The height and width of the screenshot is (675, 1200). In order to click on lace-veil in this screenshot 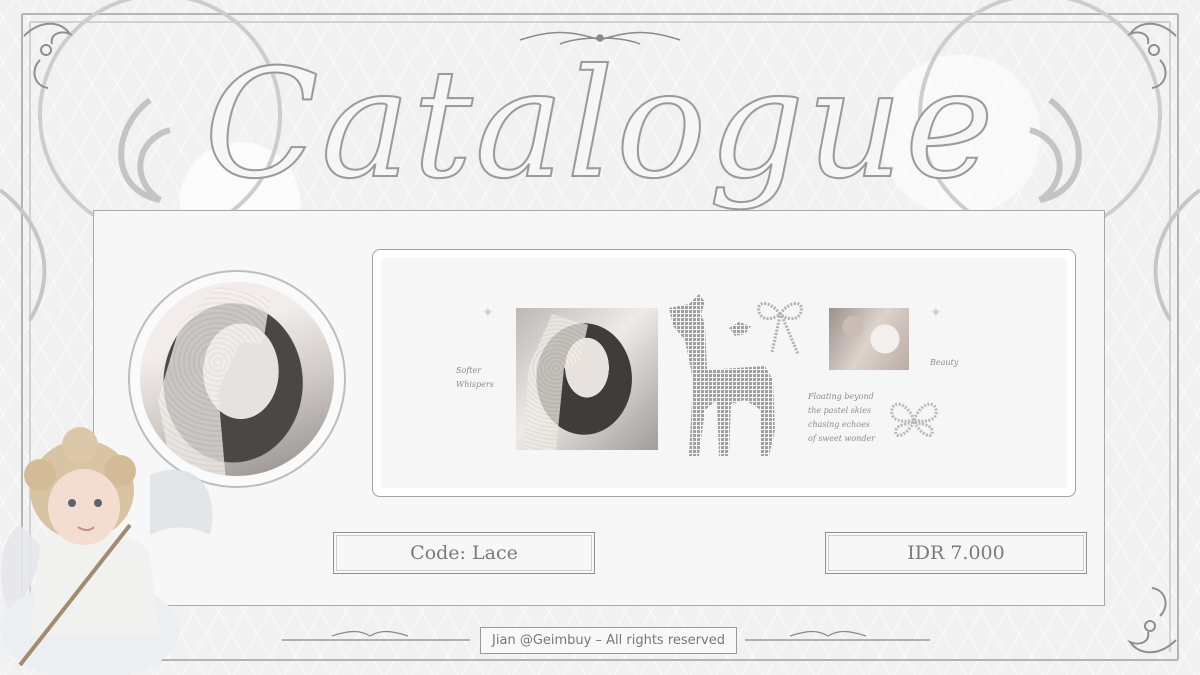, I will do `click(556, 382)`.